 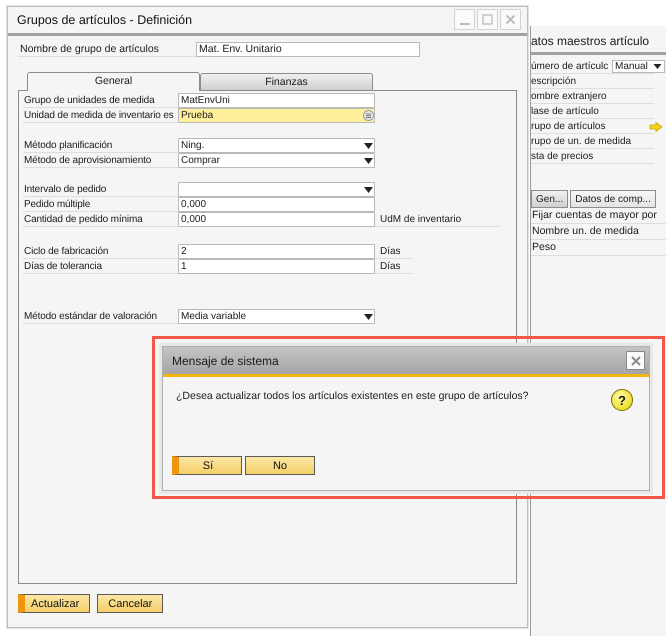 I want to click on field-label: Método de aprovisionamiento, so click(x=100, y=160).